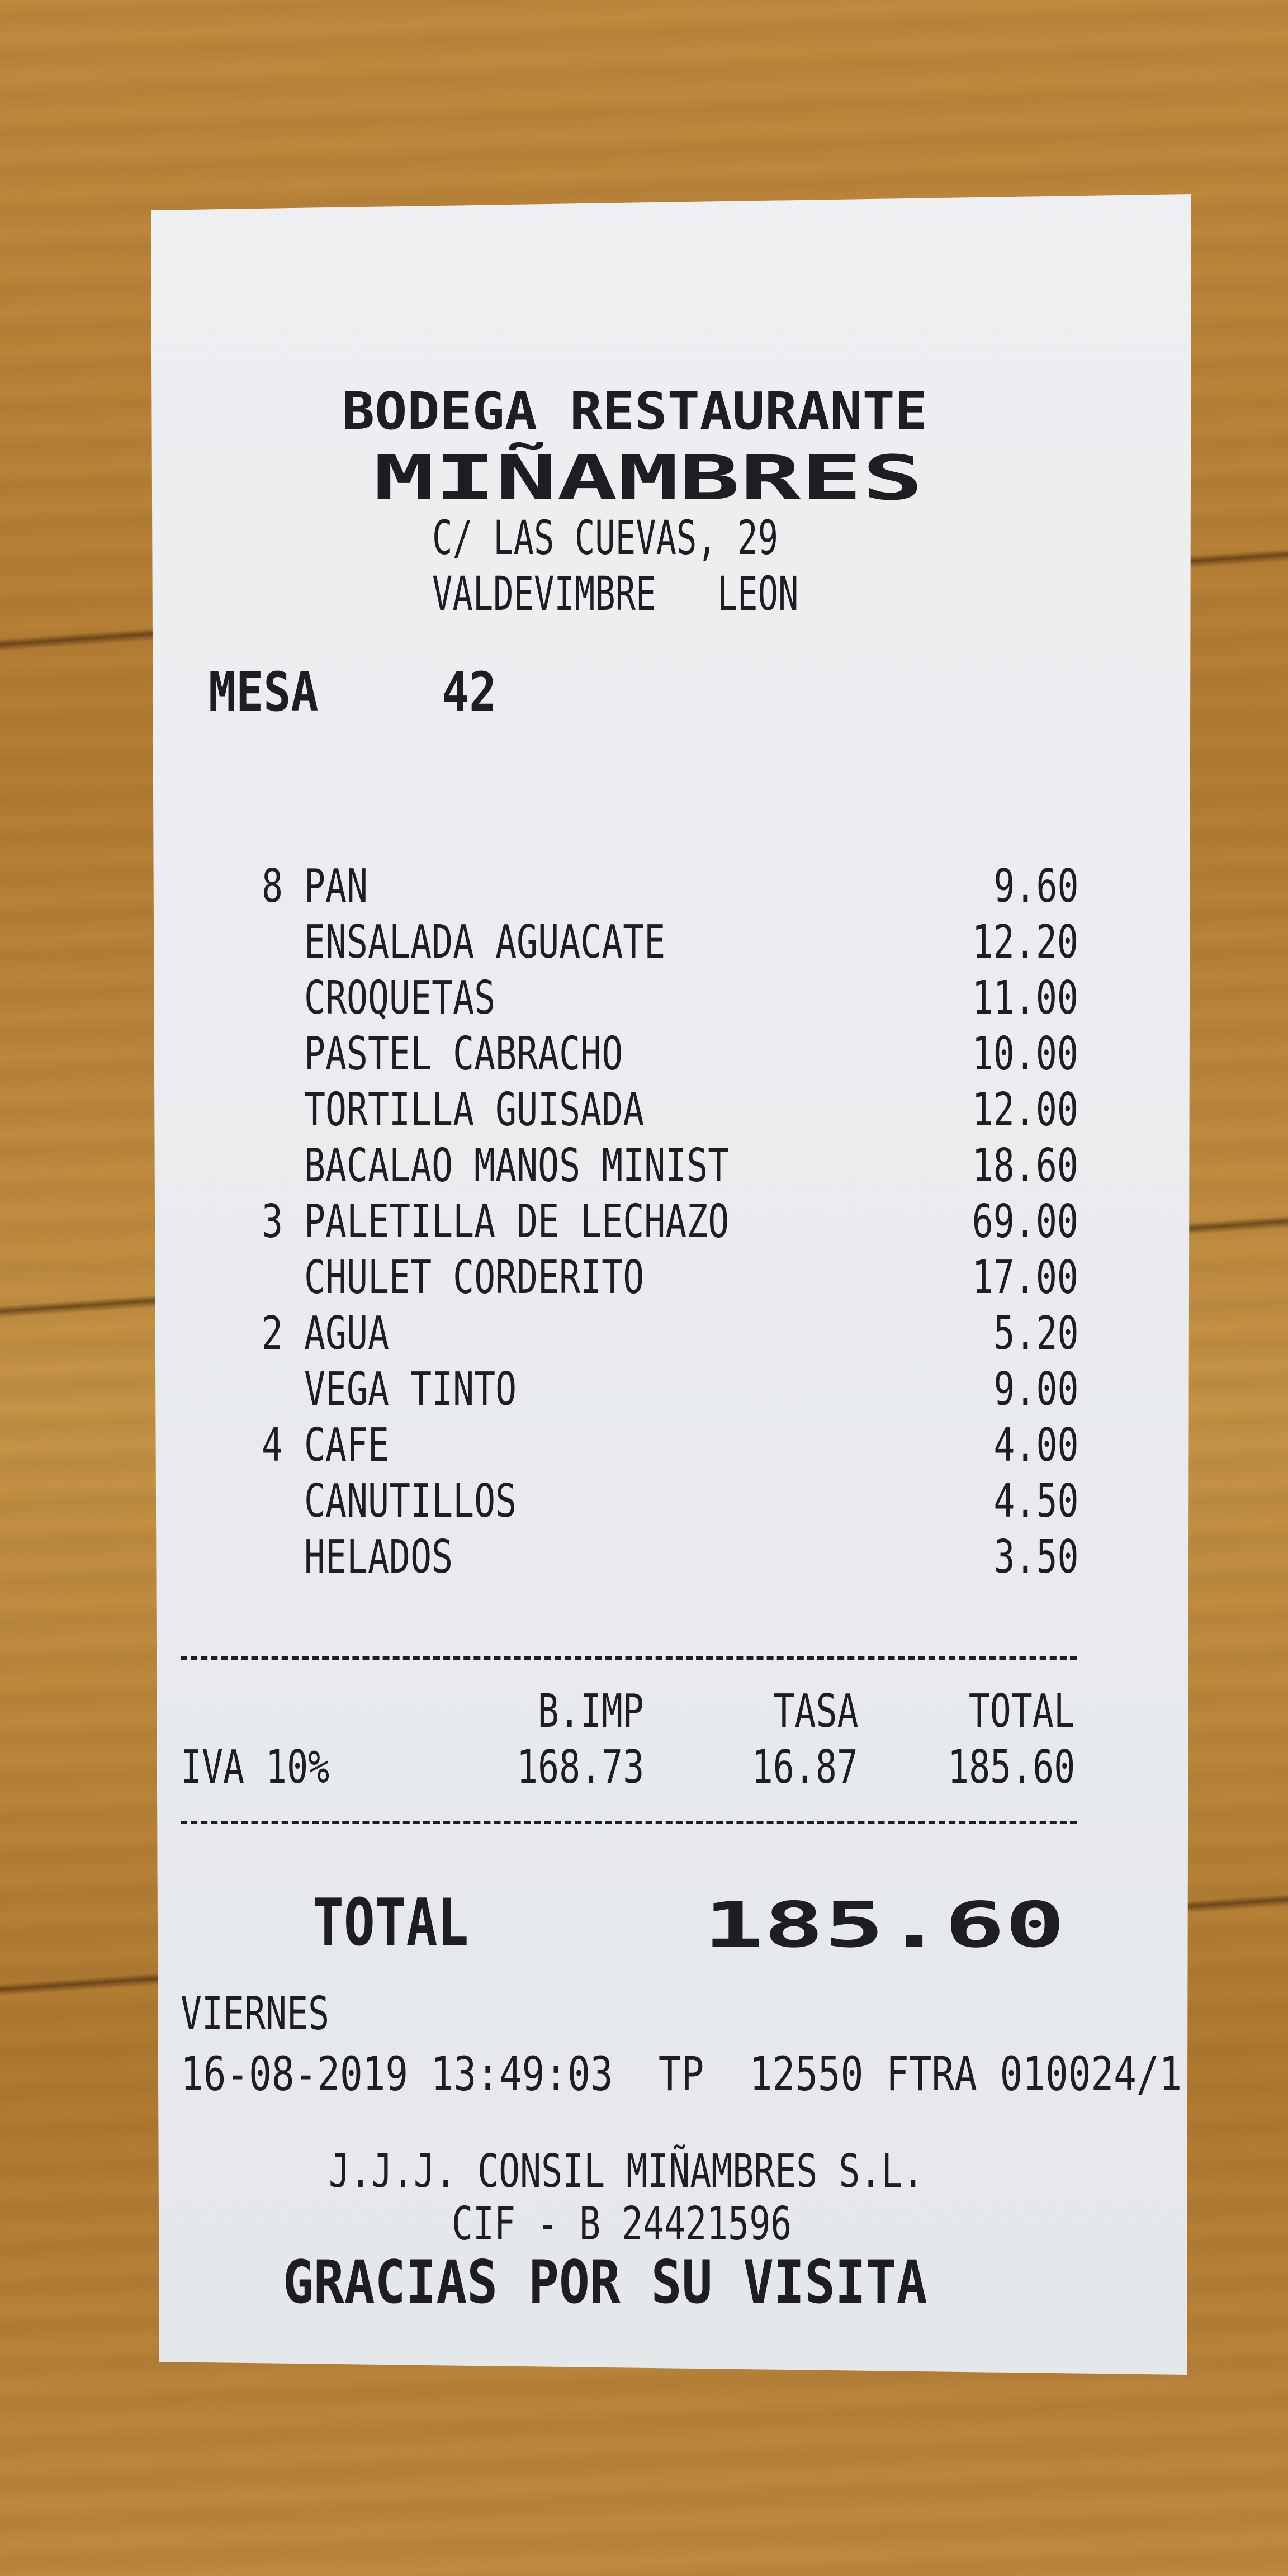  Describe the element at coordinates (470, 692) in the screenshot. I see `table-number: 42` at that location.